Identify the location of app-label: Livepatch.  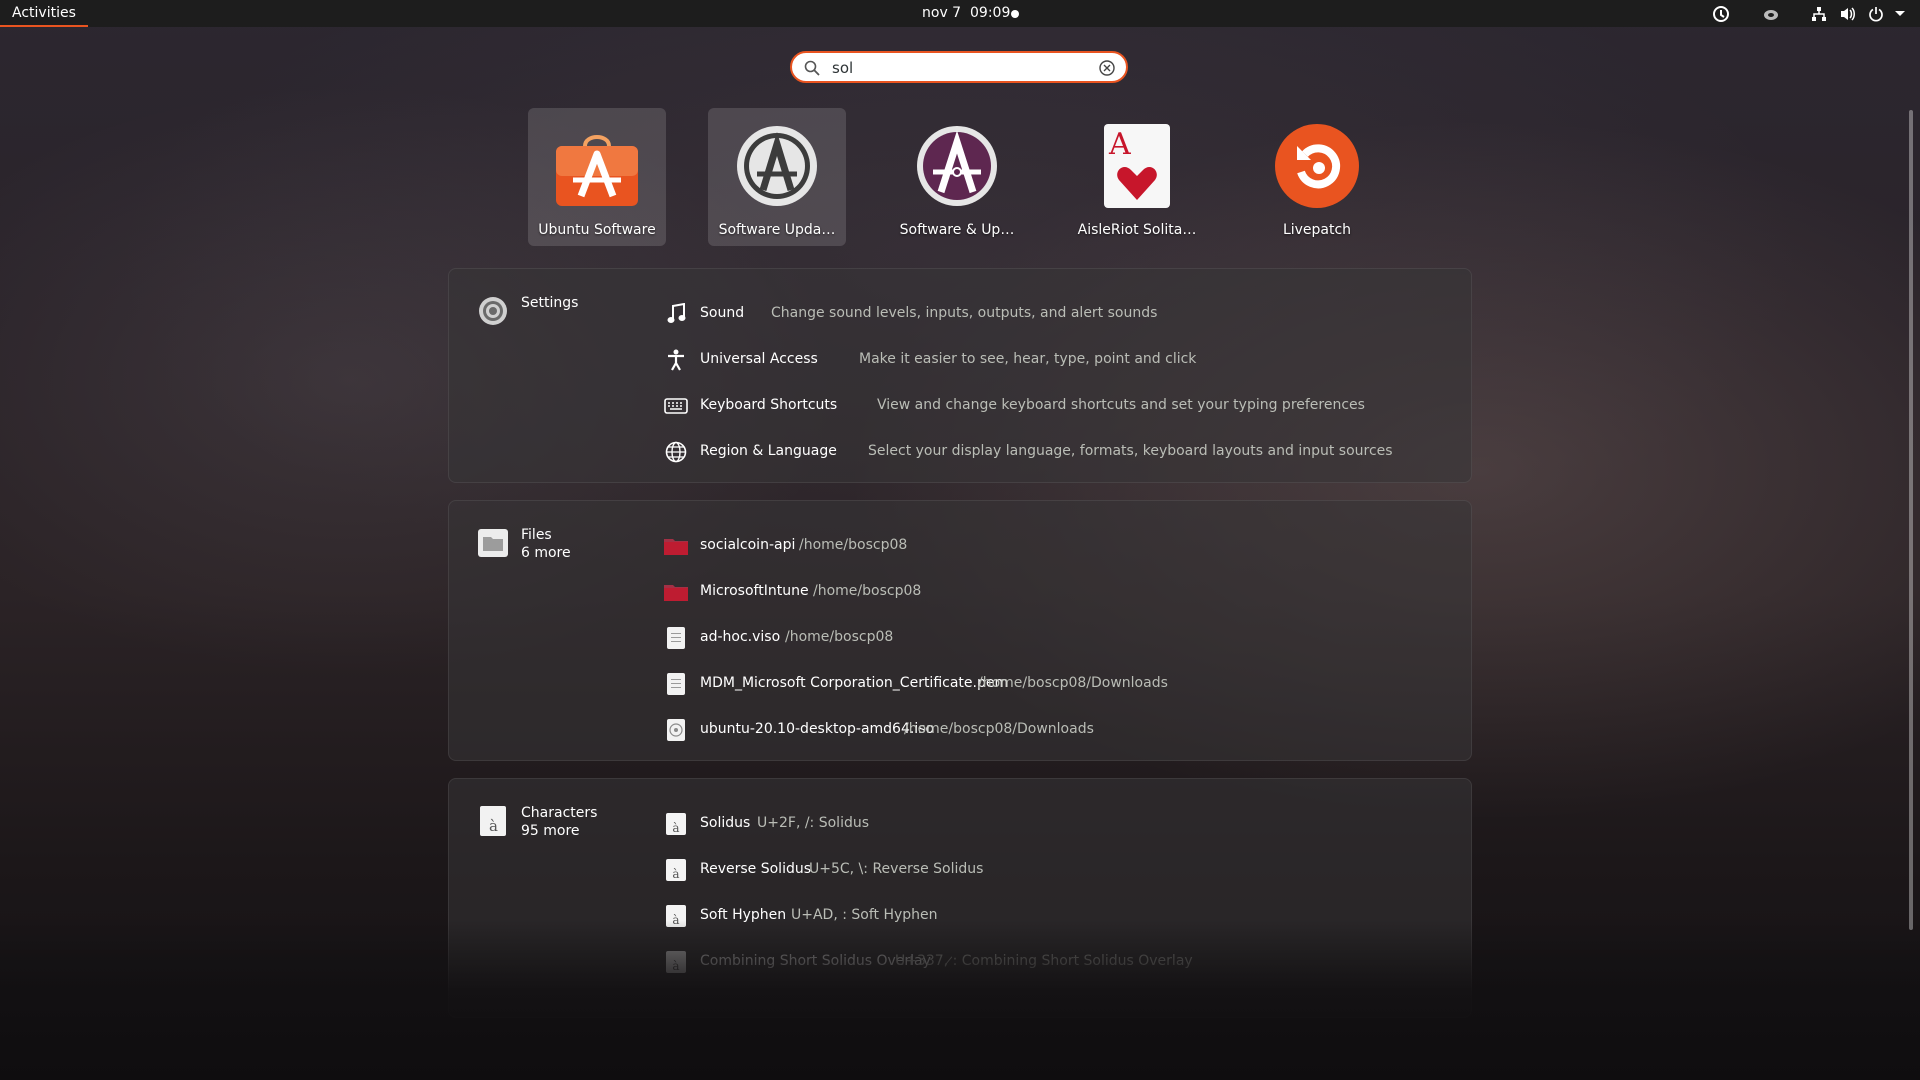
(1317, 230).